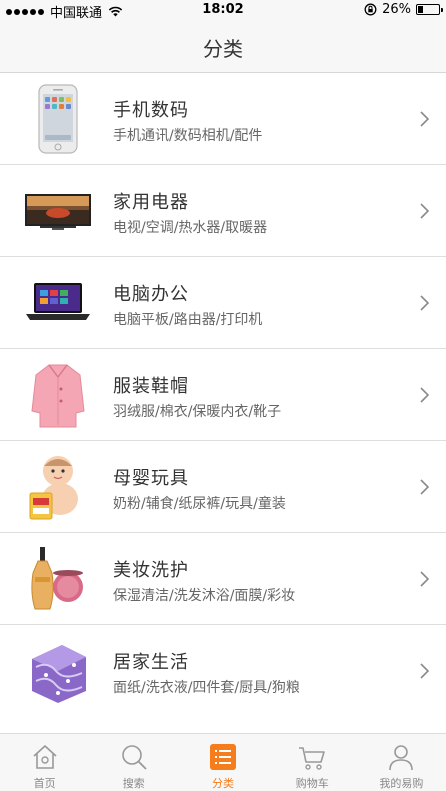 The height and width of the screenshot is (791, 446). I want to click on category-row-baby: 母婴玩具 奶粉/辅食/纸尿裤/玩具/童装, so click(223, 487).